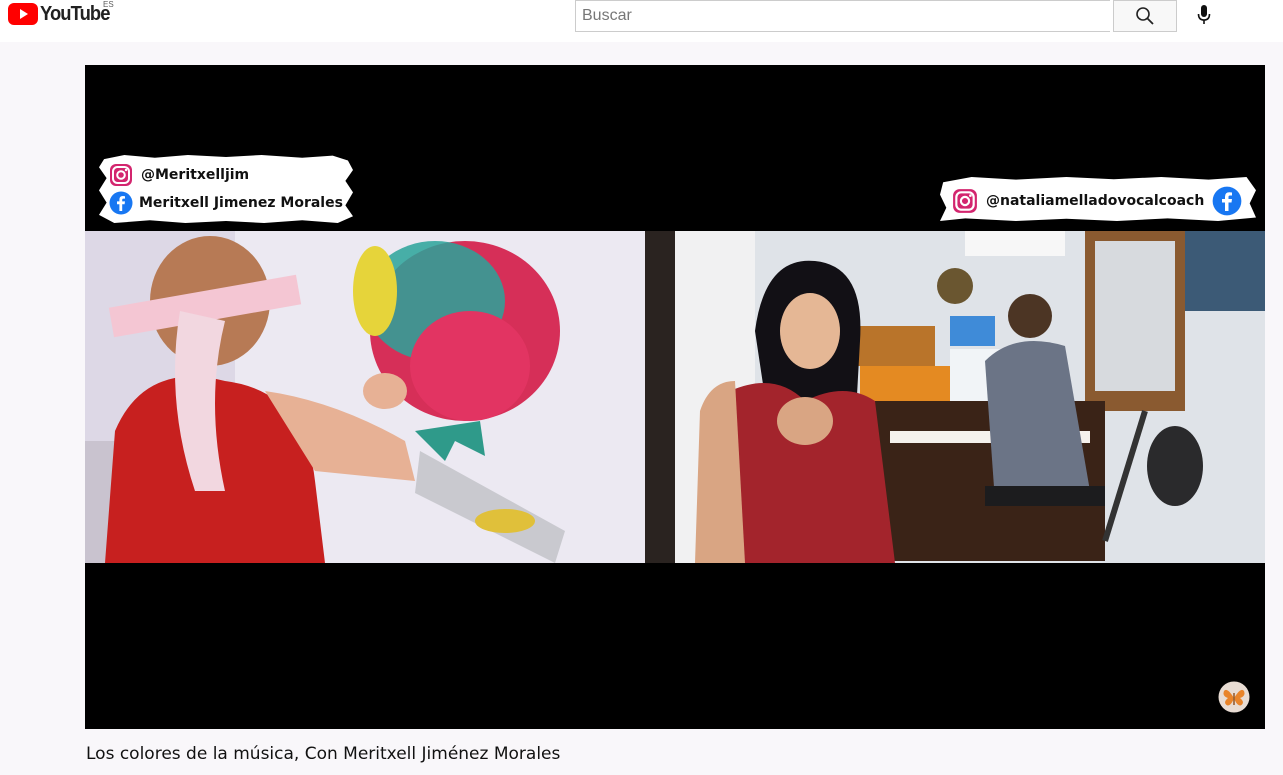  I want to click on butterfly-logo-icon, so click(1234, 697).